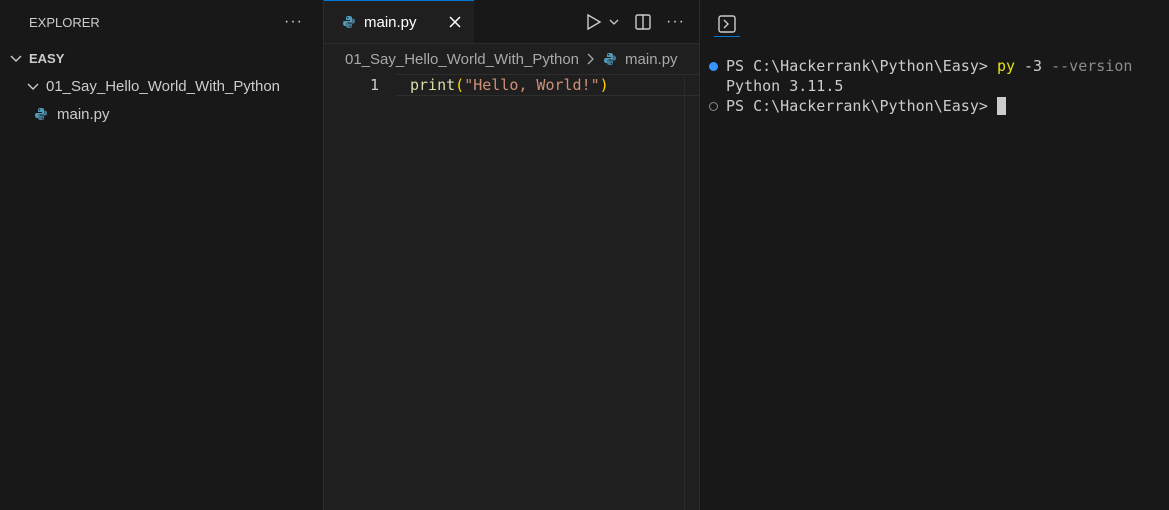 The width and height of the screenshot is (1169, 510). Describe the element at coordinates (83, 114) in the screenshot. I see `tree-file-label: main.py` at that location.